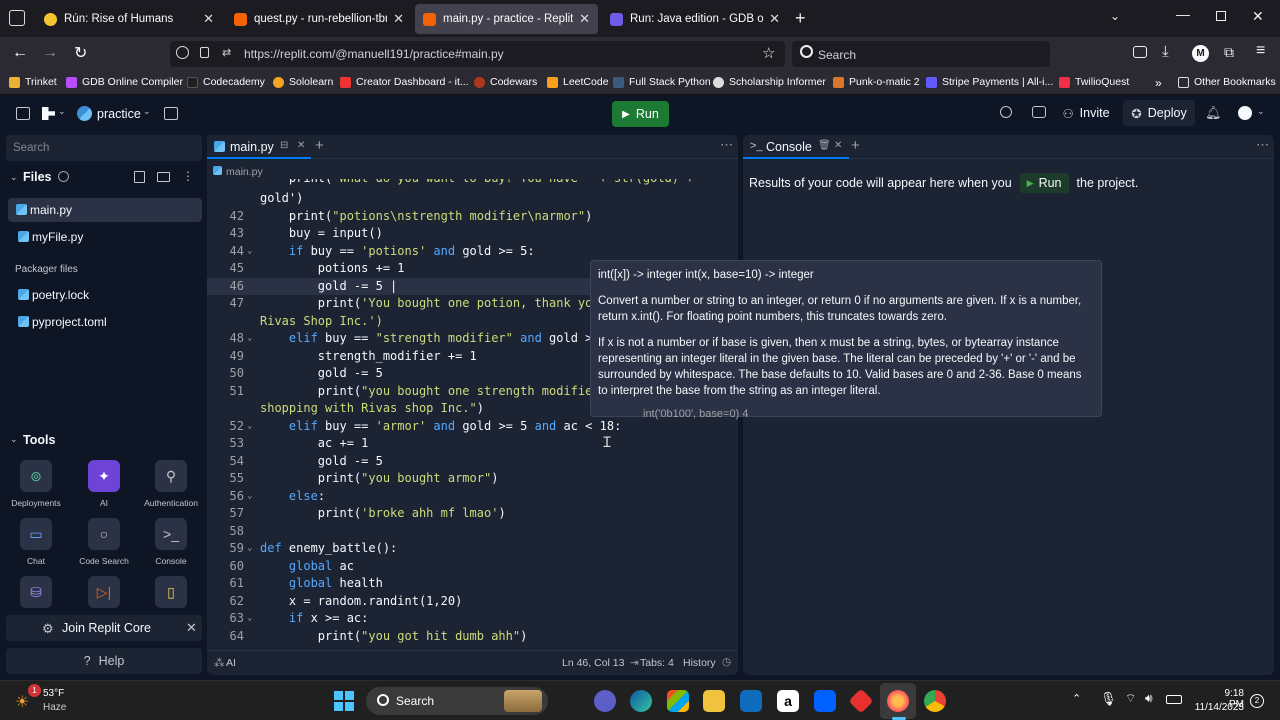  What do you see at coordinates (506, 19) in the screenshot?
I see `browser-tab-3-active: main.py - practice - Replit ✕` at bounding box center [506, 19].